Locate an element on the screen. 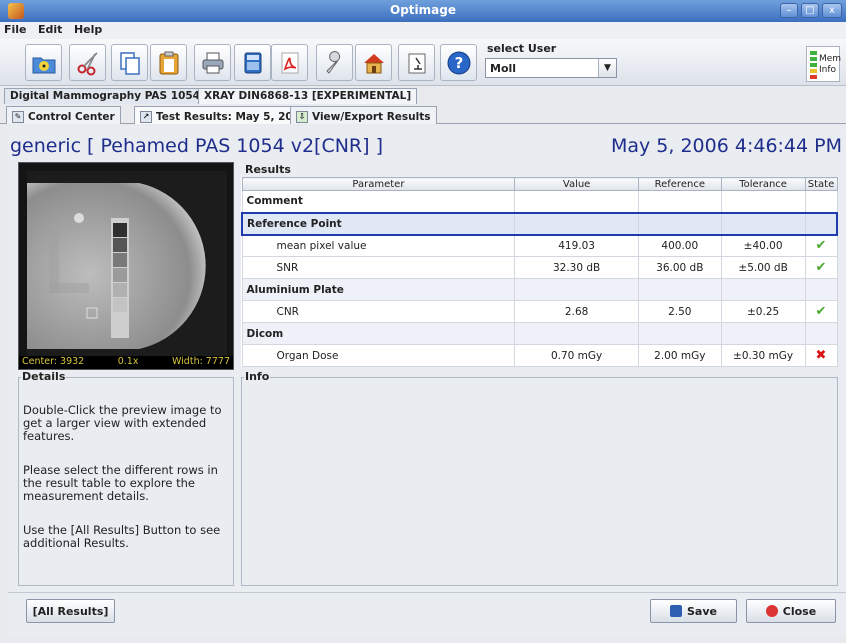  column-header-parameter: Parameter is located at coordinates (378, 184).